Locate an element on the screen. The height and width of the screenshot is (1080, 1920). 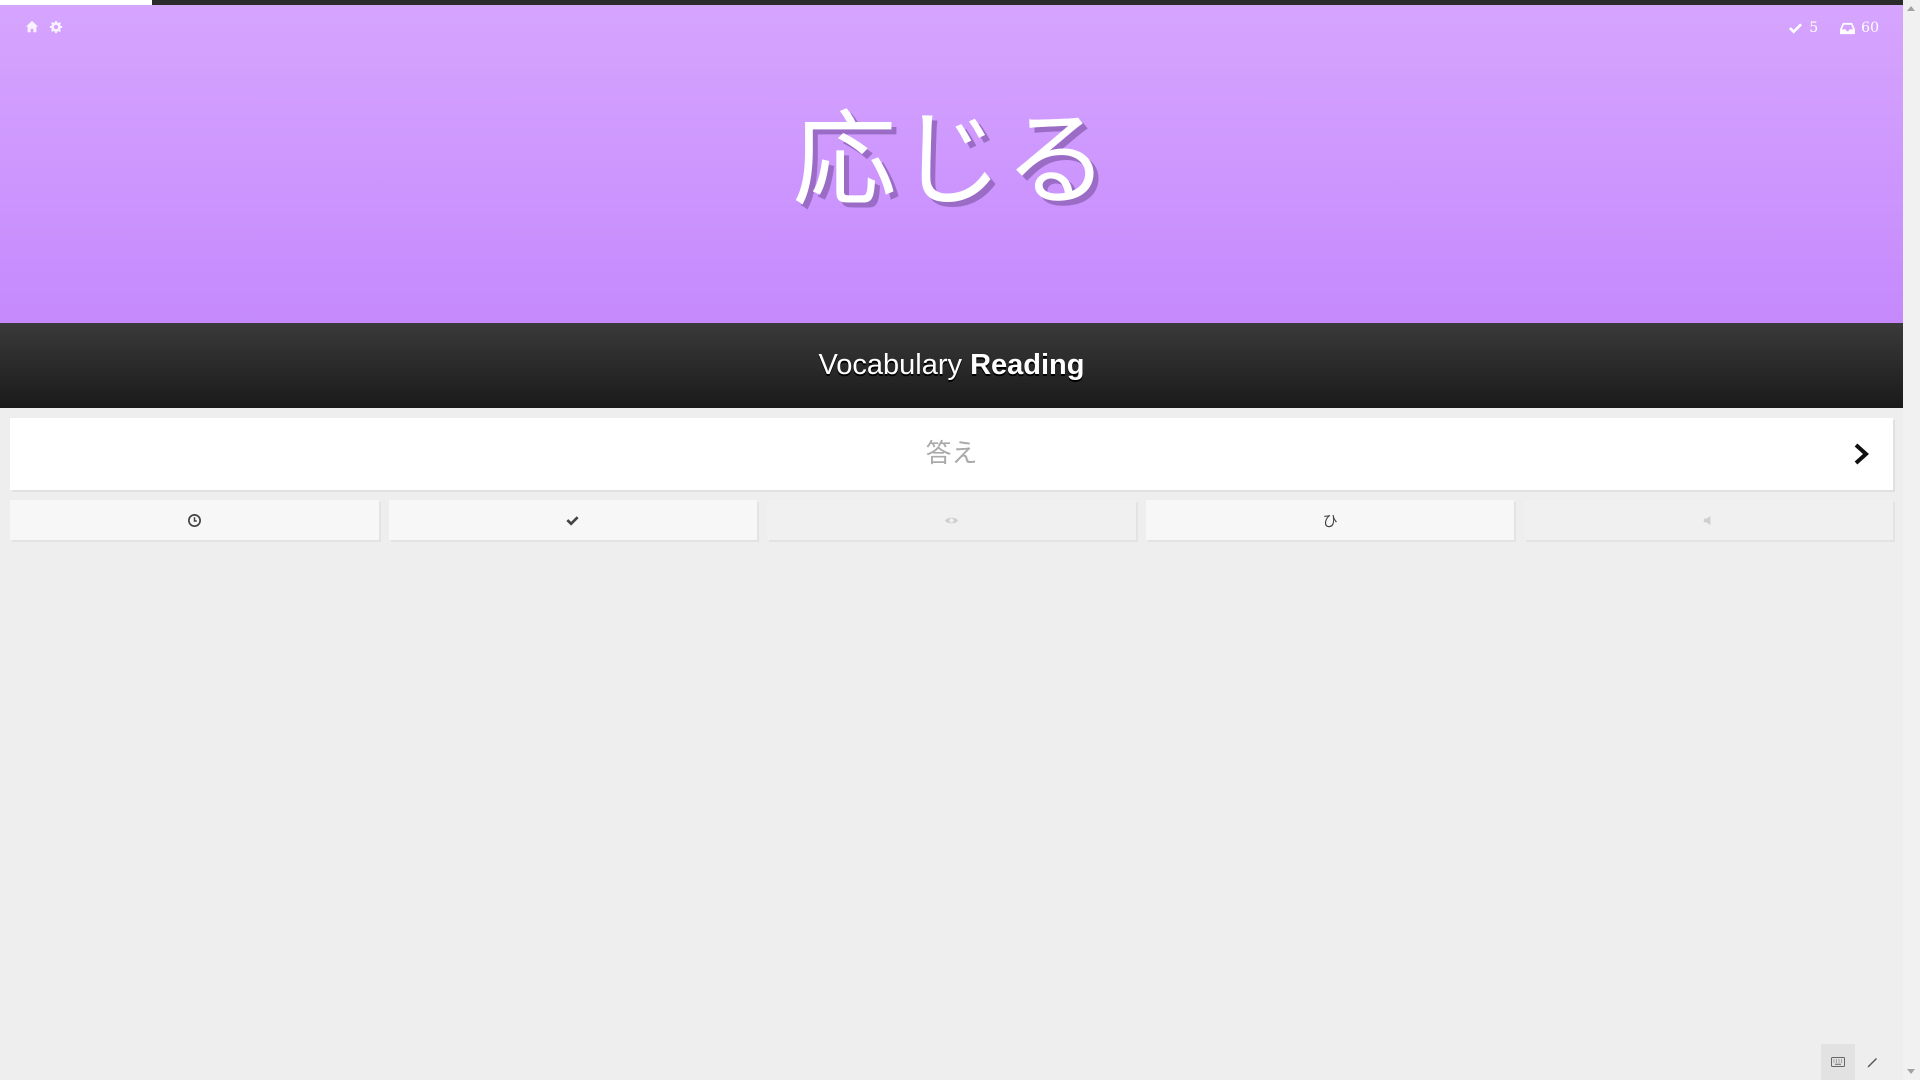
question-type-bar: Vocabulary Reading is located at coordinates (951, 365).